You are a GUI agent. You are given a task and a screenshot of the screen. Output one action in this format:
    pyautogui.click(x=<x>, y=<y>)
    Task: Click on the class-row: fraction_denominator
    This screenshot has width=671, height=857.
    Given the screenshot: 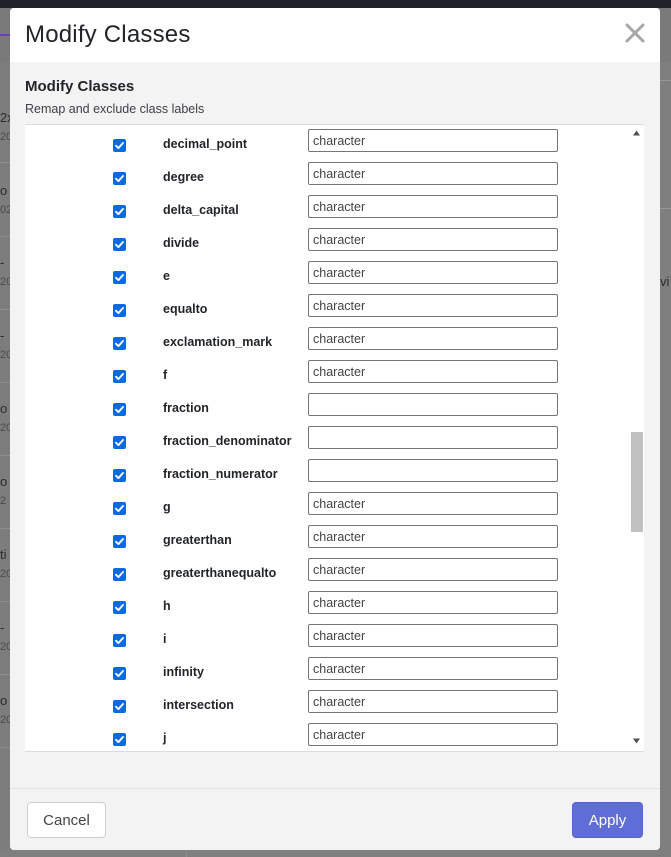 What is the action you would take?
    pyautogui.click(x=325, y=438)
    